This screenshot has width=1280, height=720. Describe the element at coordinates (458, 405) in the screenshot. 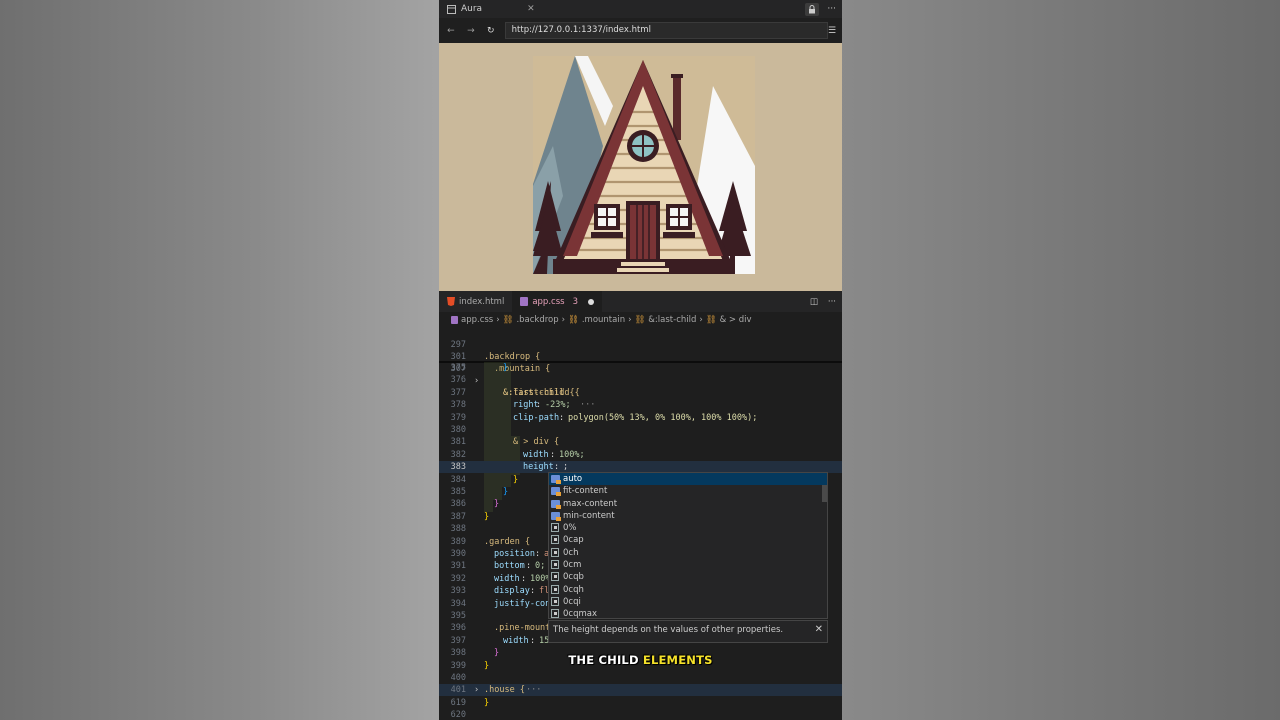

I see `line-number: 378` at that location.